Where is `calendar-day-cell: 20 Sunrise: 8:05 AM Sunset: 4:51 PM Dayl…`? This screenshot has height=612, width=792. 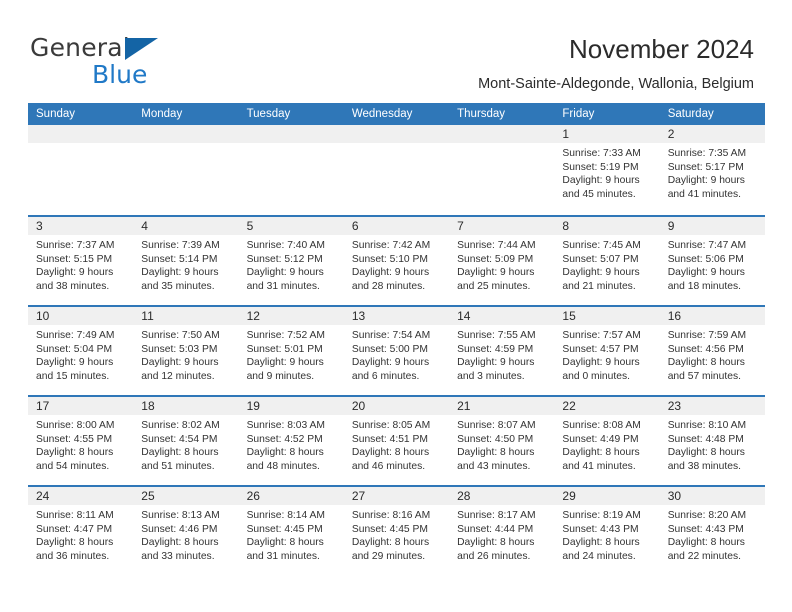 calendar-day-cell: 20 Sunrise: 8:05 AM Sunset: 4:51 PM Dayl… is located at coordinates (396, 441).